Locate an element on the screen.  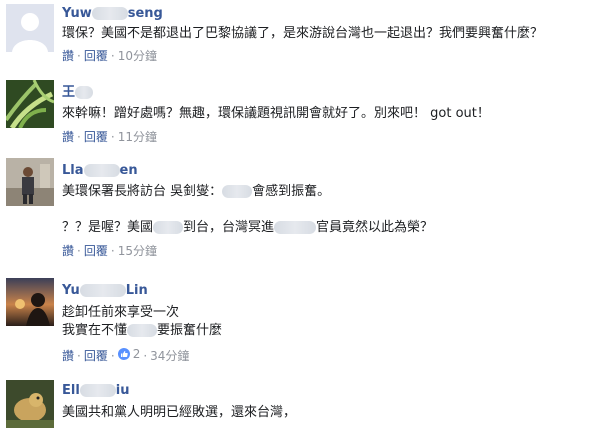
avatar-street is located at coordinates (30, 182).